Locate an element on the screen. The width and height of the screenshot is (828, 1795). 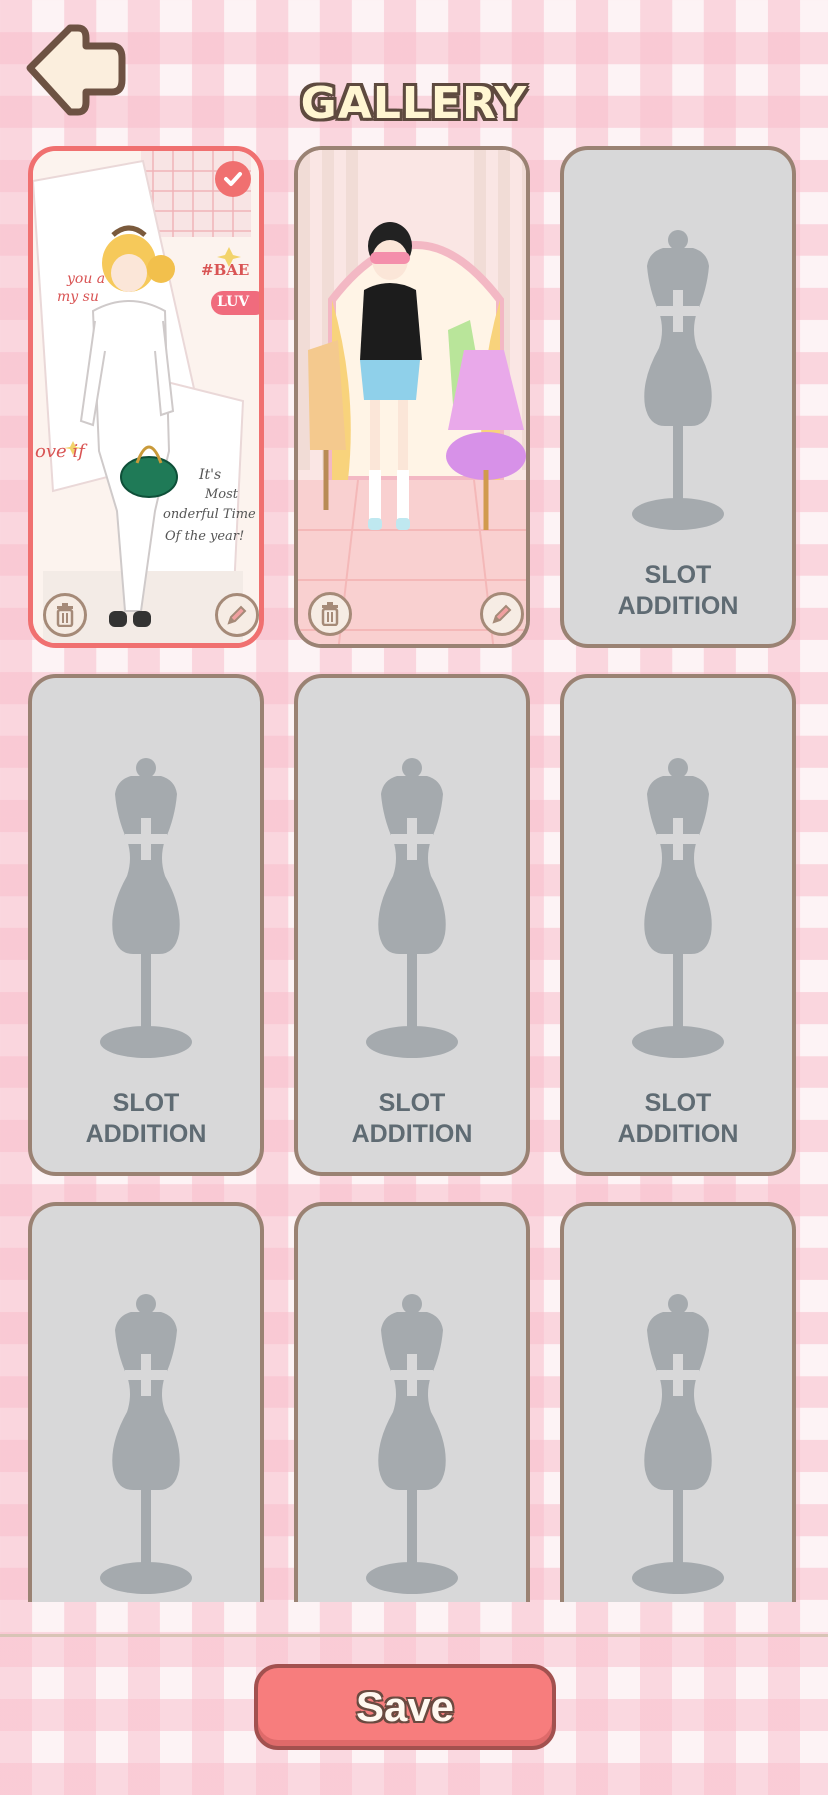
empty-slot-3: SLOT ADDITION is located at coordinates (412, 925).